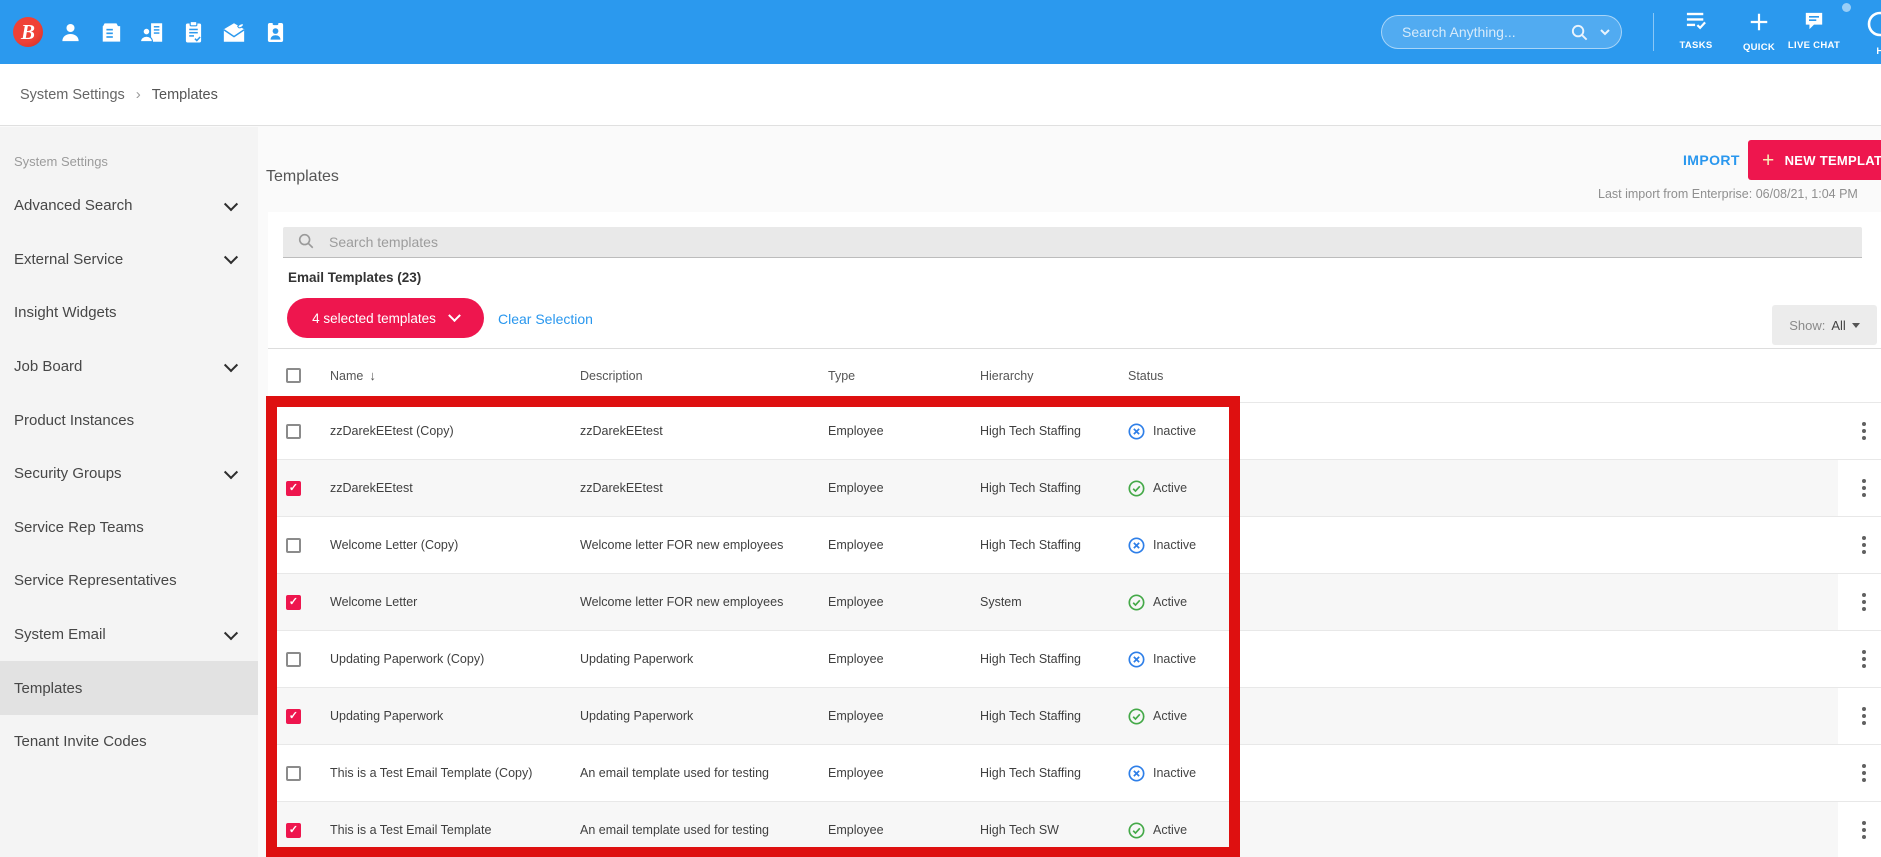 This screenshot has width=1881, height=857. I want to click on column-header-hierarchy: Hierarchy, so click(1054, 376).